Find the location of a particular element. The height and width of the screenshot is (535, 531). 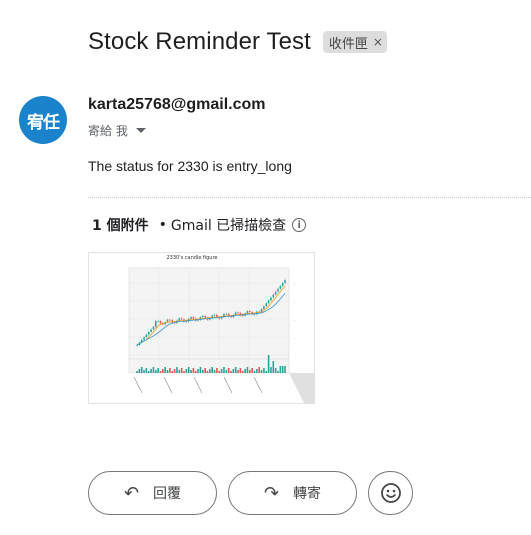

reply-label: 回覆 is located at coordinates (167, 494).